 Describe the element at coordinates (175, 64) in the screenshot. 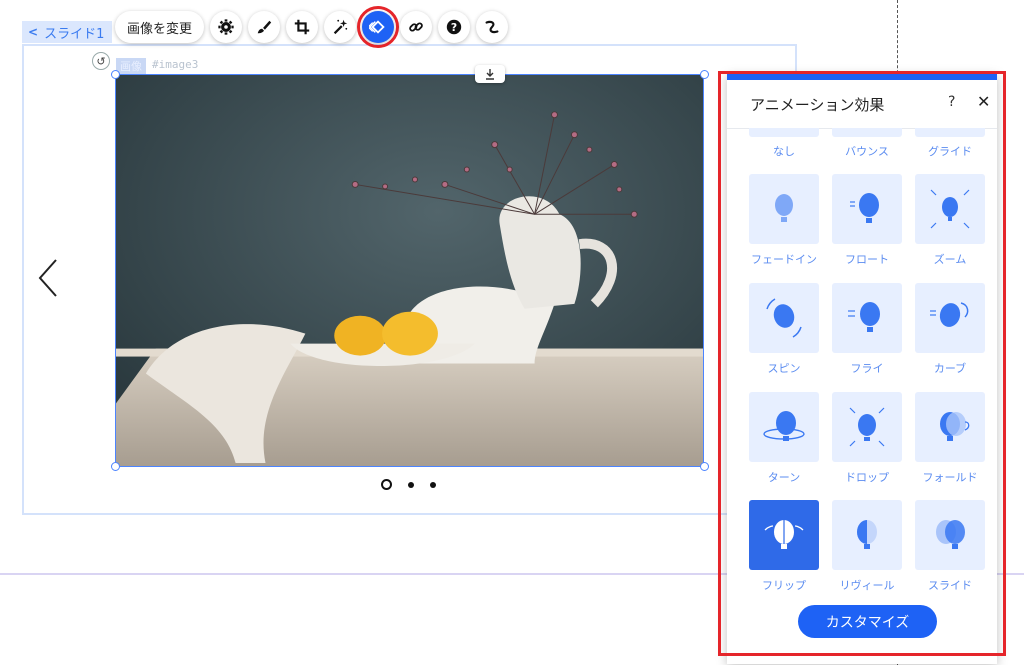

I see `image-id-text: #image3` at that location.